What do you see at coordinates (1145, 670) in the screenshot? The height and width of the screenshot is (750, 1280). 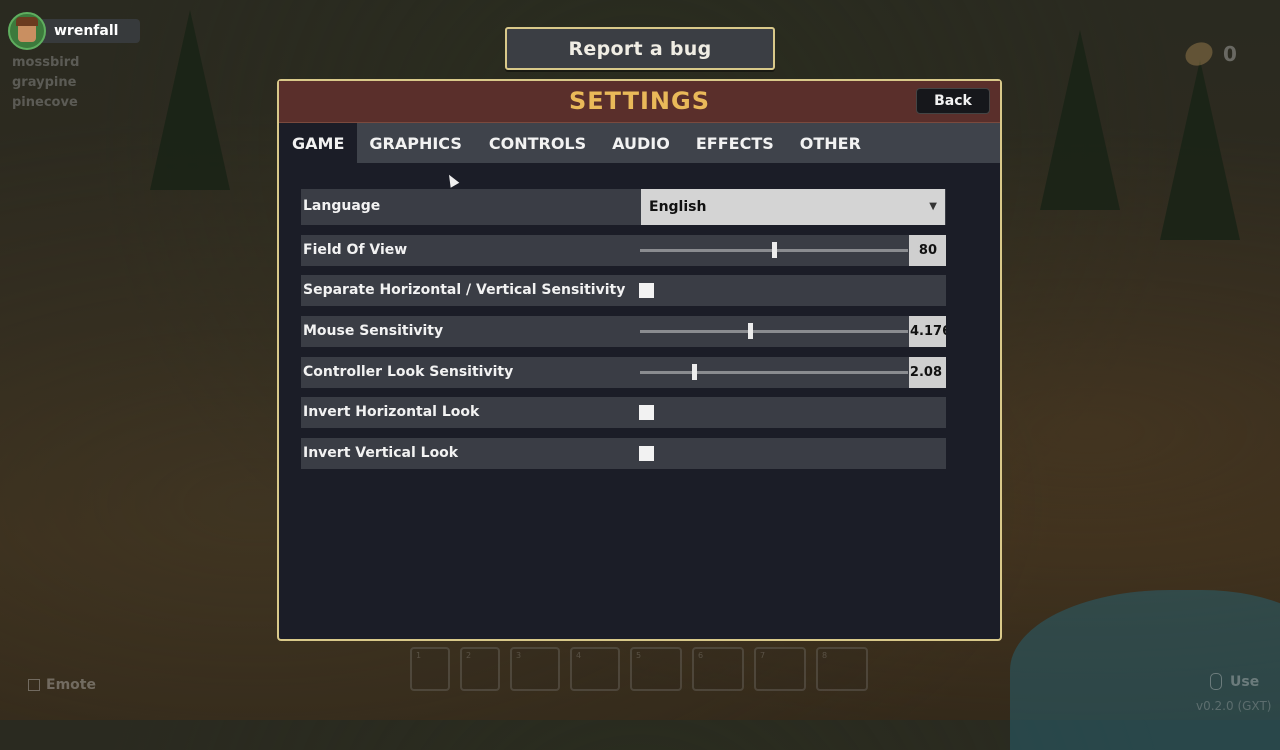 I see `background-lake` at bounding box center [1145, 670].